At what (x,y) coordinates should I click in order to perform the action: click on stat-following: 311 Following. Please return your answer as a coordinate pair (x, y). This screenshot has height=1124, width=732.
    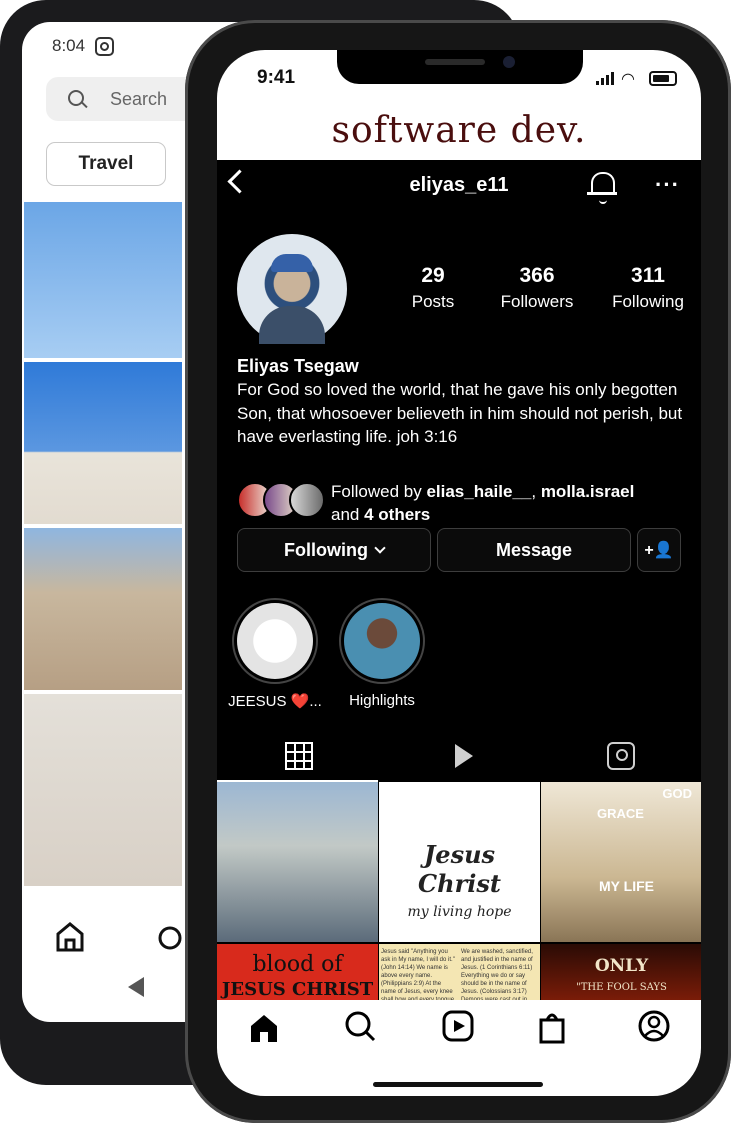
    Looking at the image, I should click on (648, 288).